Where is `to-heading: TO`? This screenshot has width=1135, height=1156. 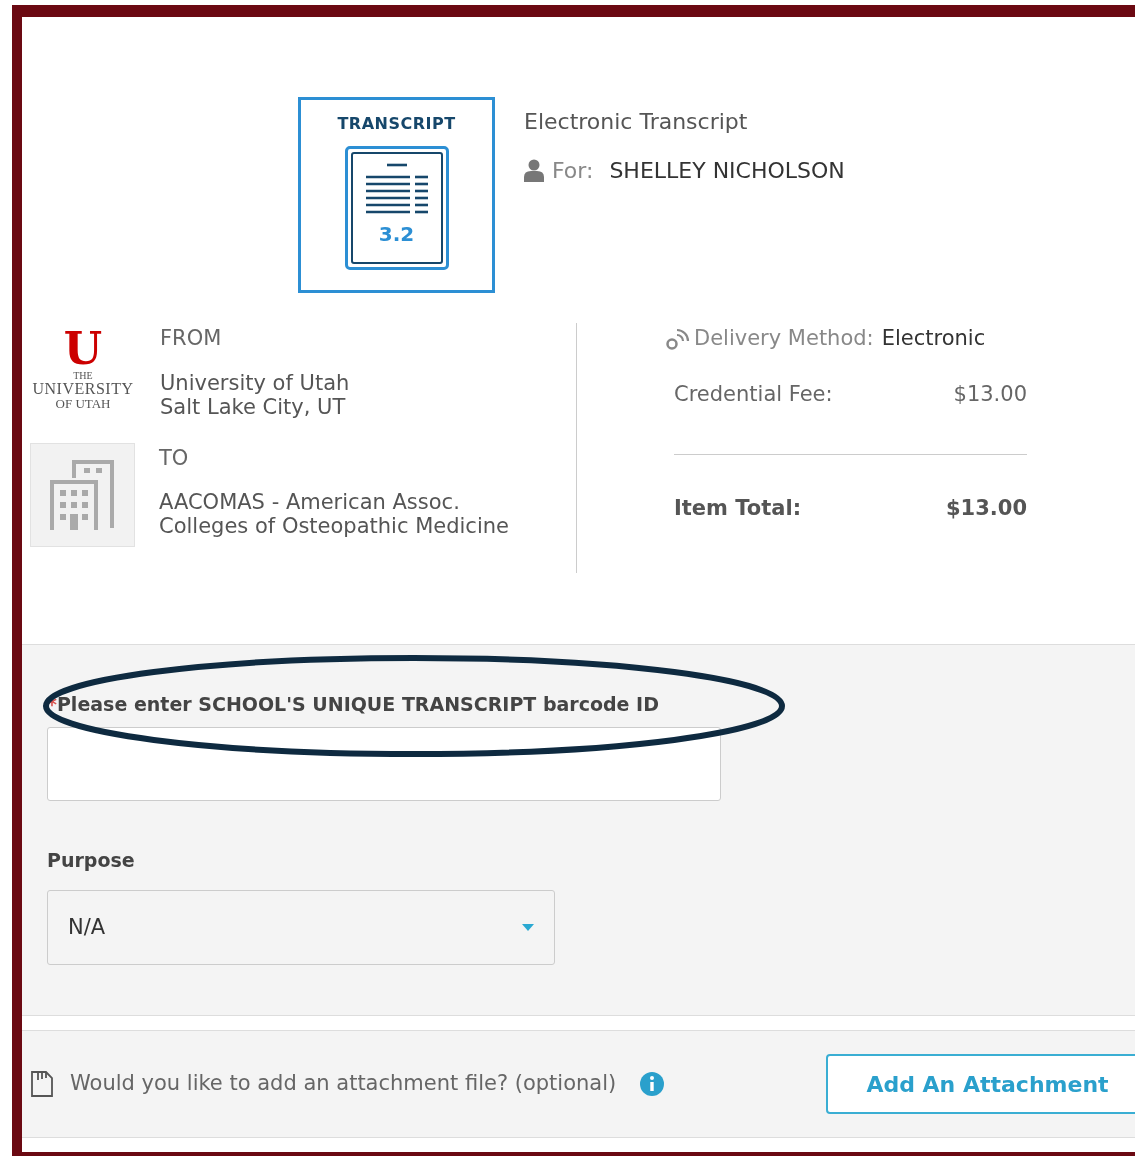
to-heading: TO is located at coordinates (174, 458).